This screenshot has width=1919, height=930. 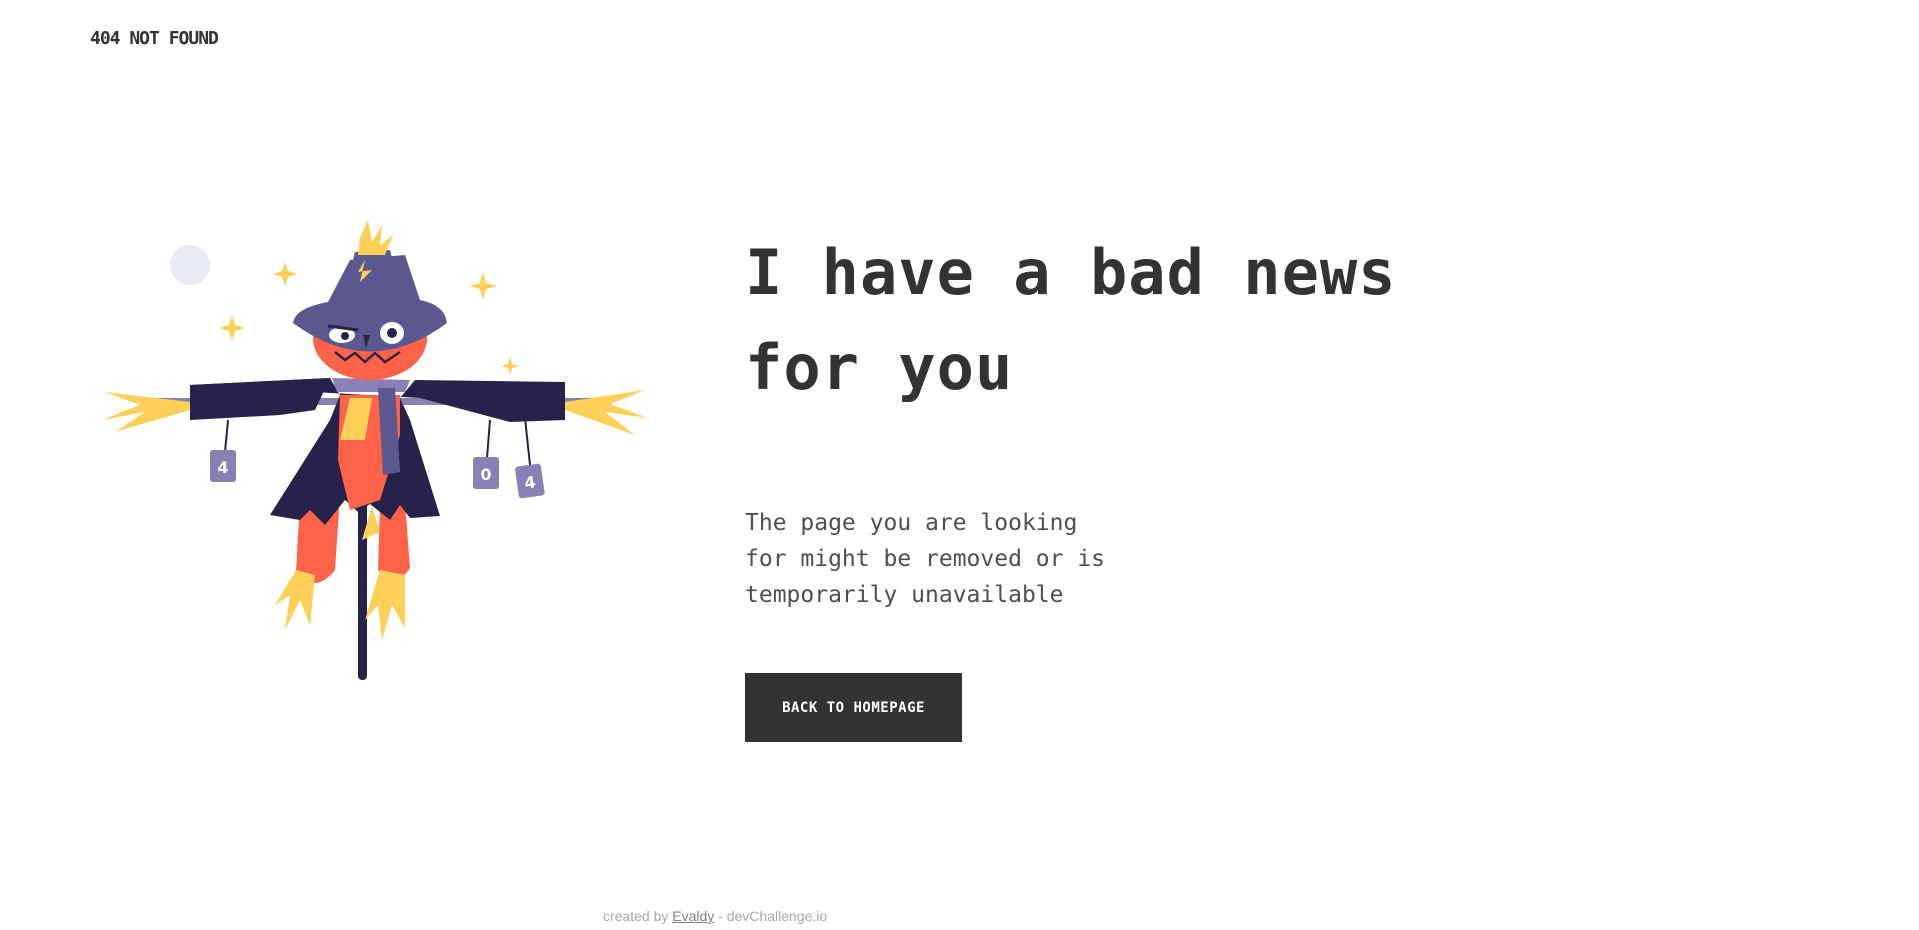 What do you see at coordinates (530, 481) in the screenshot?
I see `can-4-right-icon: 4` at bounding box center [530, 481].